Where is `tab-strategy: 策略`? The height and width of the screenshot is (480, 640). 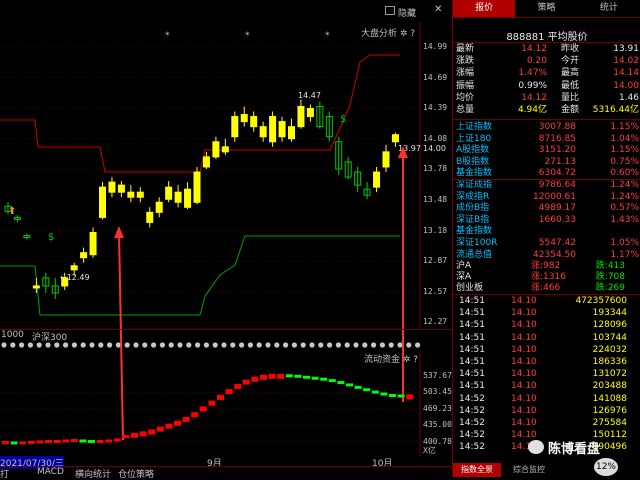
tab-strategy: 策略 is located at coordinates (546, 8).